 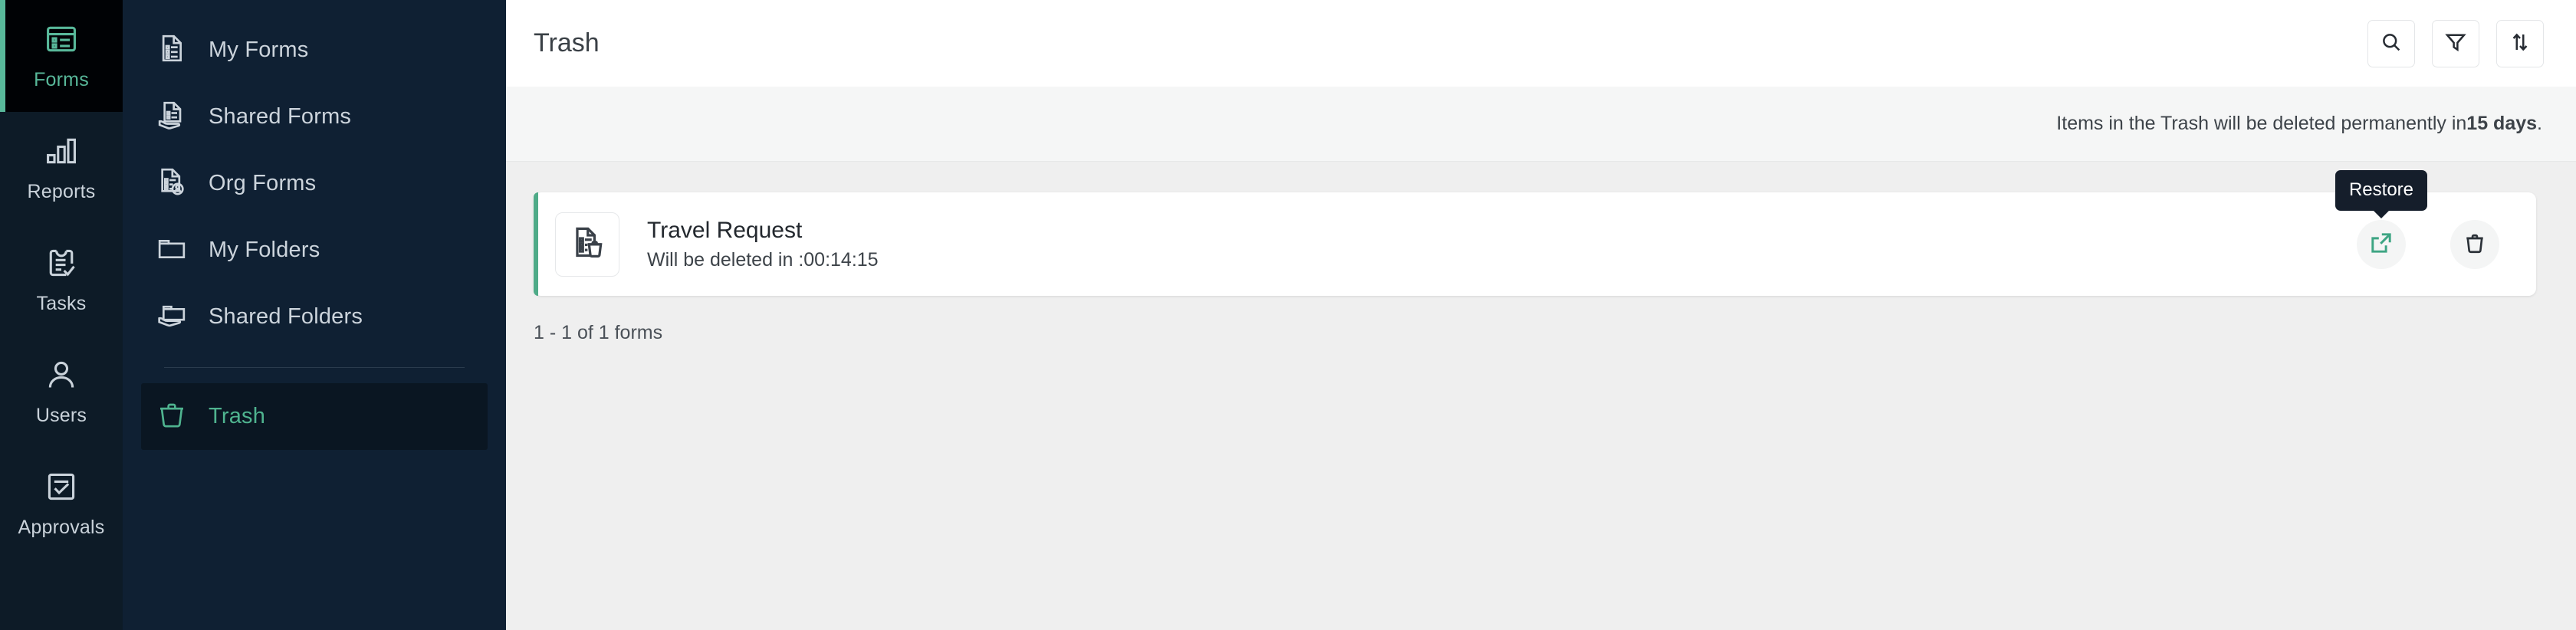 I want to click on folder-icon, so click(x=172, y=250).